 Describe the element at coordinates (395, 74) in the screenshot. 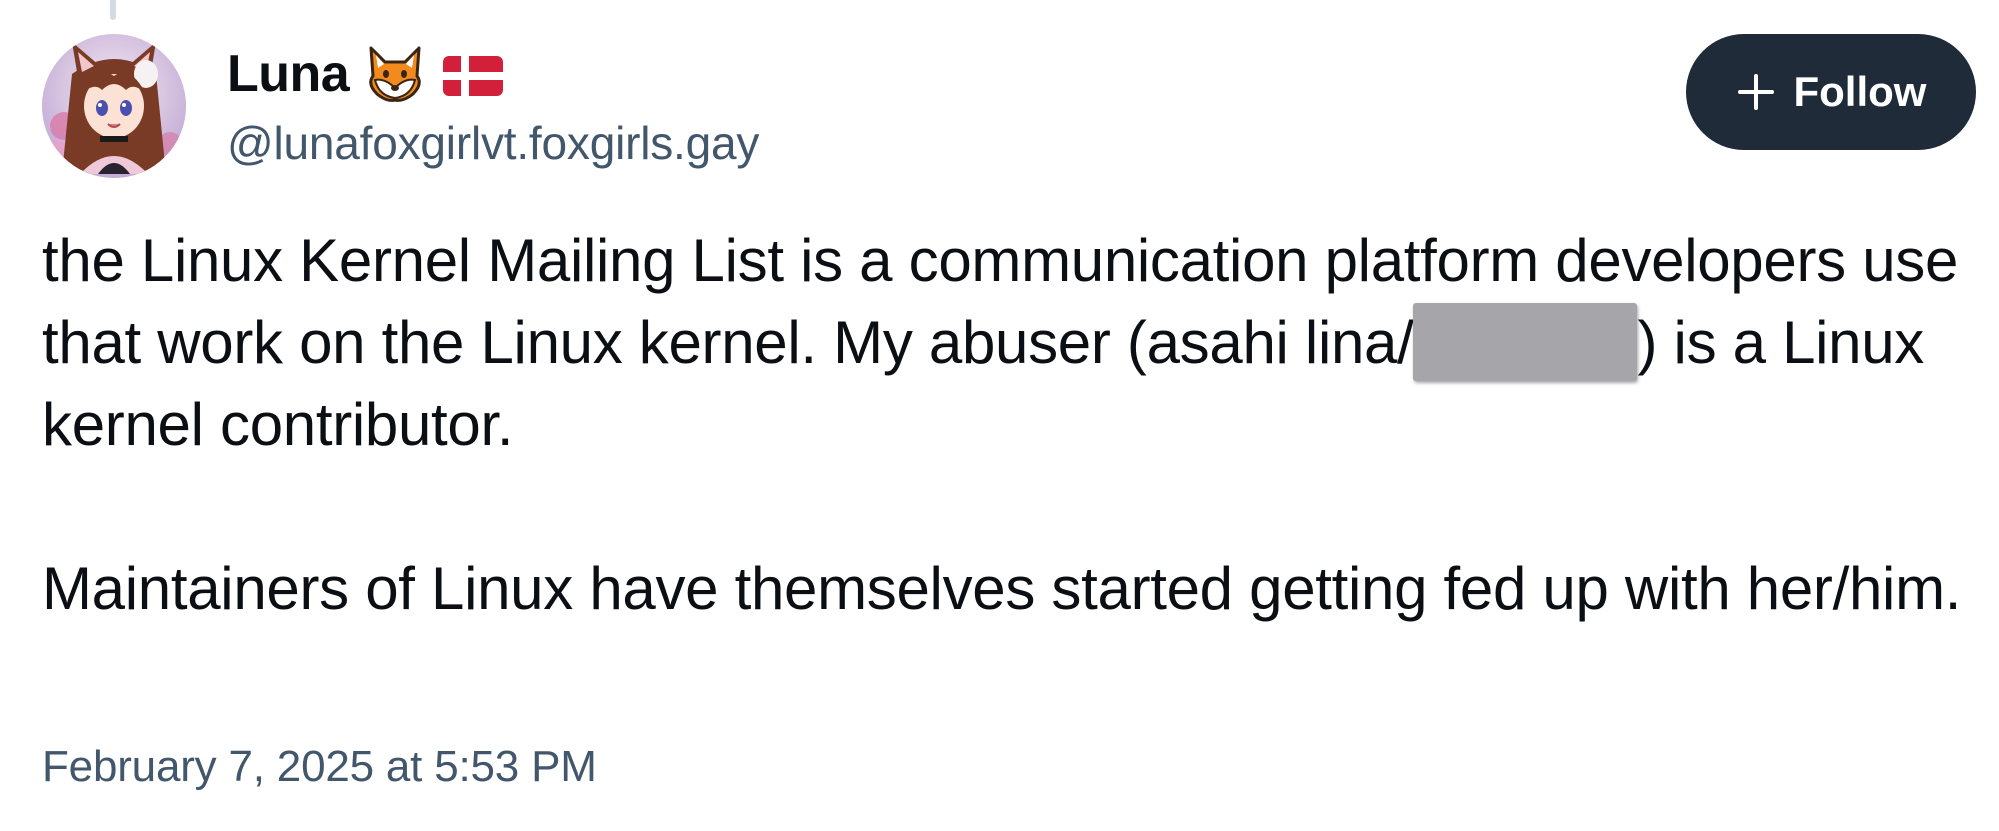

I see `fox-face-icon` at that location.